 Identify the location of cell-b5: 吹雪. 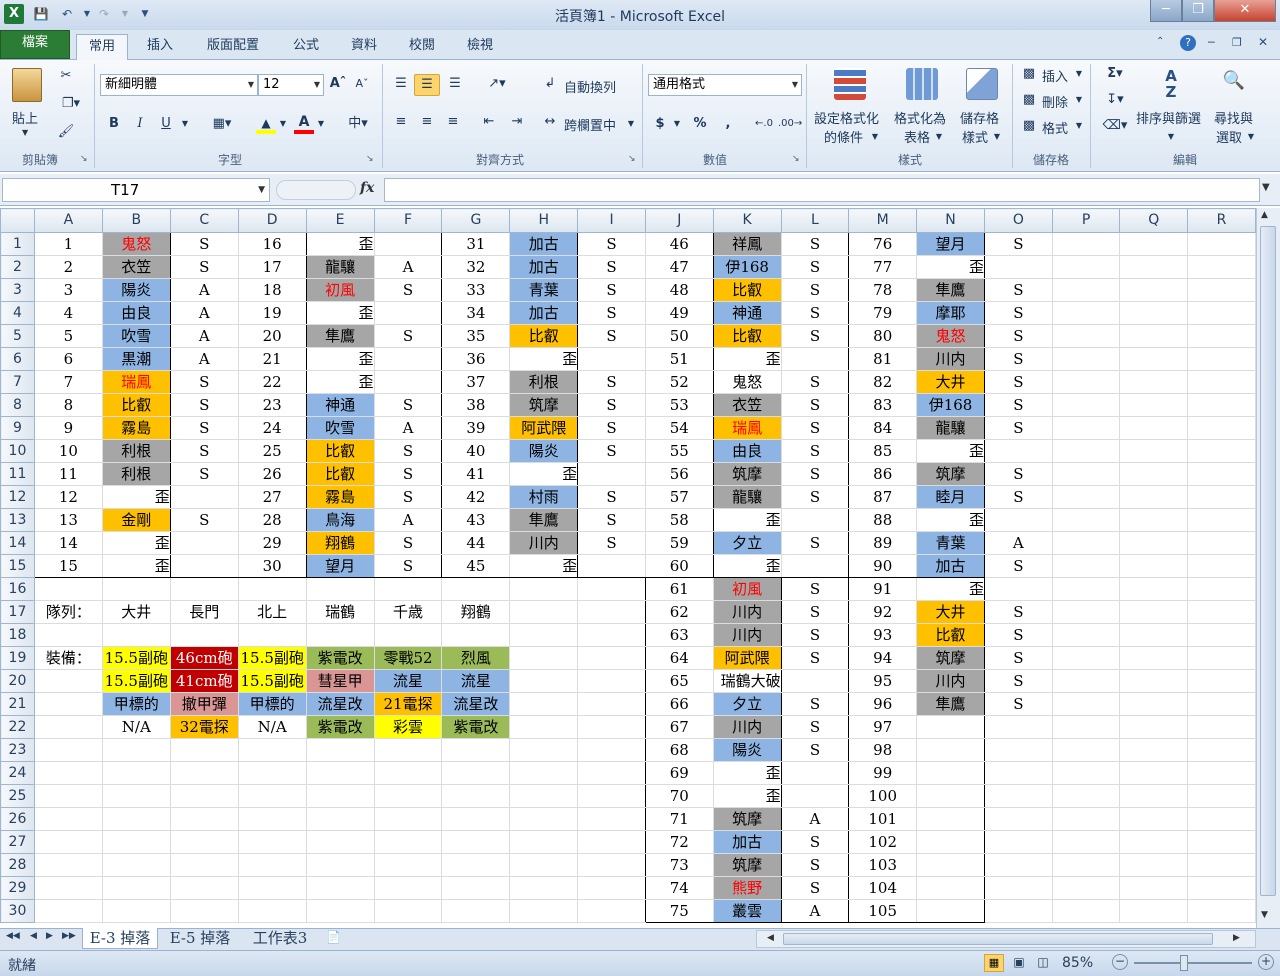
(136, 336).